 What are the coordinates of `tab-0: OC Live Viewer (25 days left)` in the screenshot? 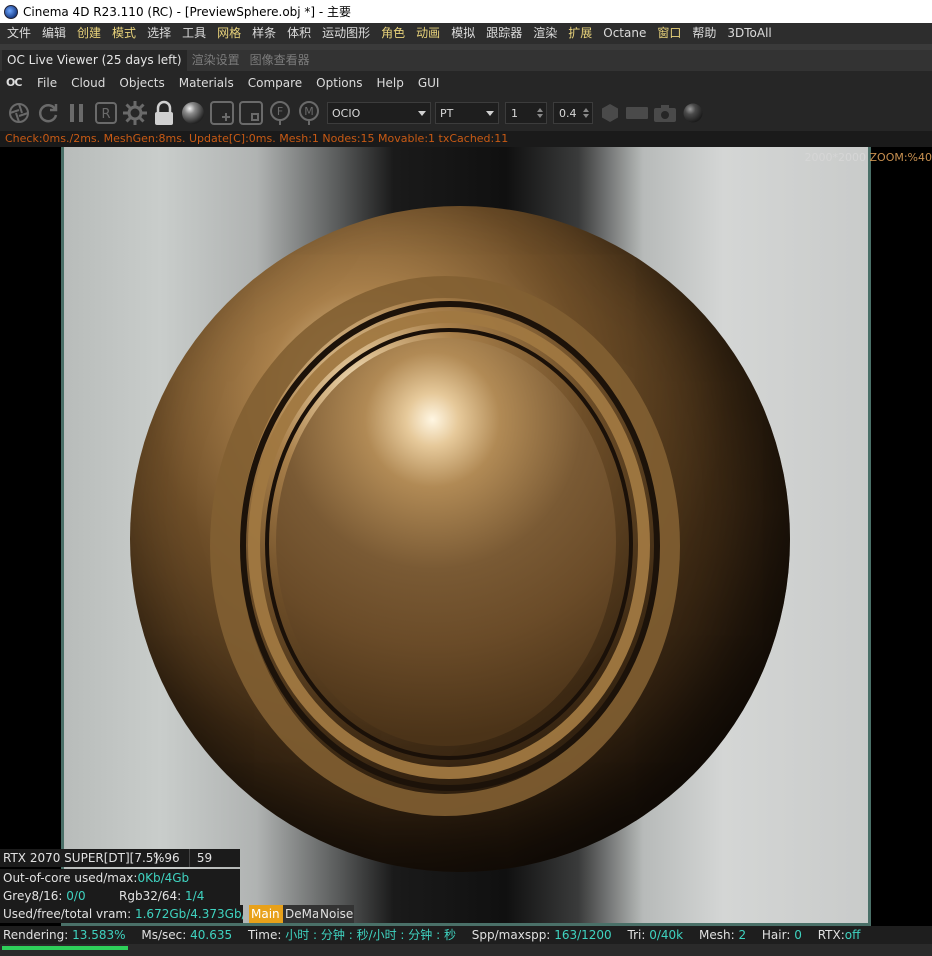 It's located at (94, 60).